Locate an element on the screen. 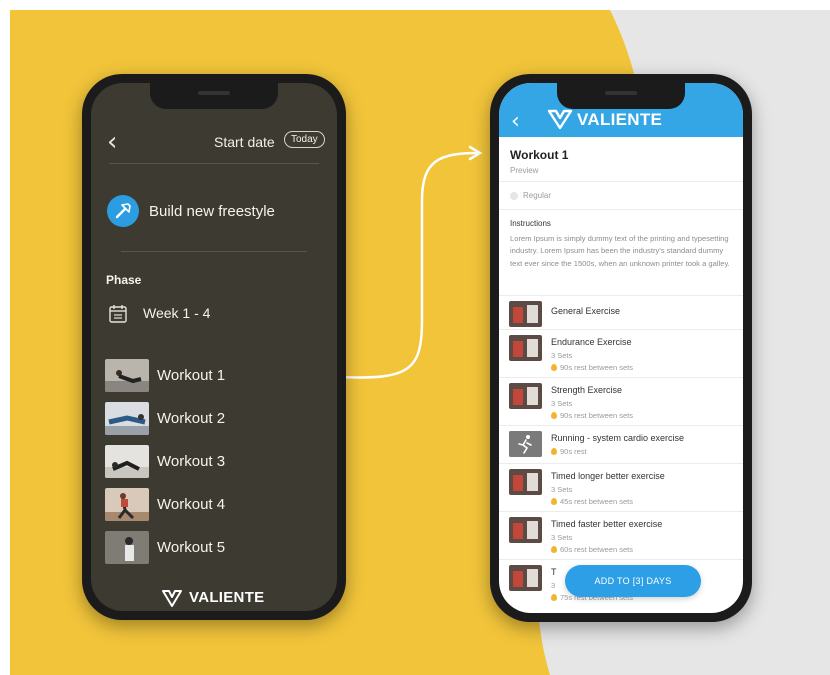 The height and width of the screenshot is (675, 830). week-label: Week 1 - 4 is located at coordinates (177, 313).